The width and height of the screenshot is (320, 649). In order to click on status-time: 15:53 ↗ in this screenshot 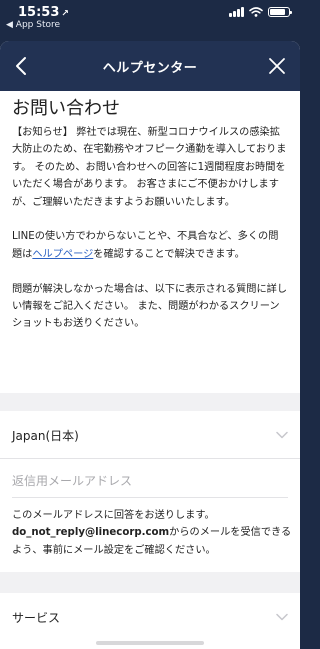, I will do `click(43, 12)`.